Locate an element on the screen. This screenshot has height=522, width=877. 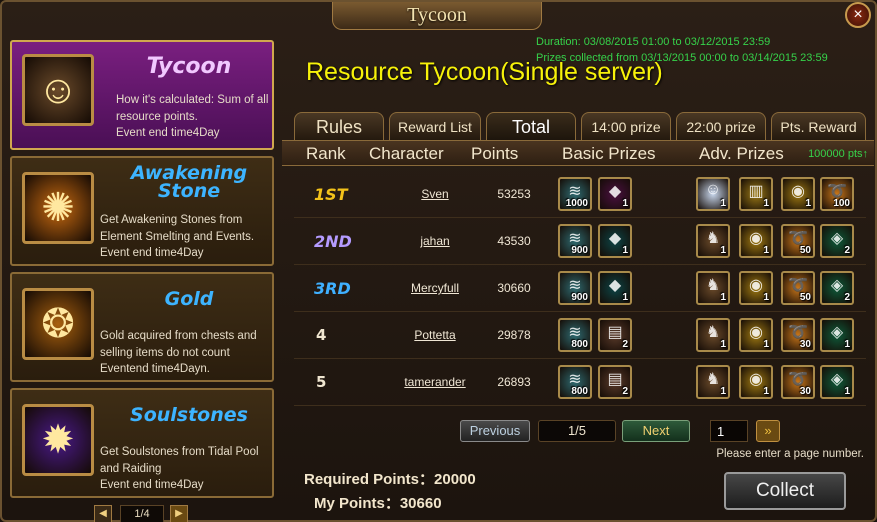
gold-coin-icon: ❂ is located at coordinates (58, 324).